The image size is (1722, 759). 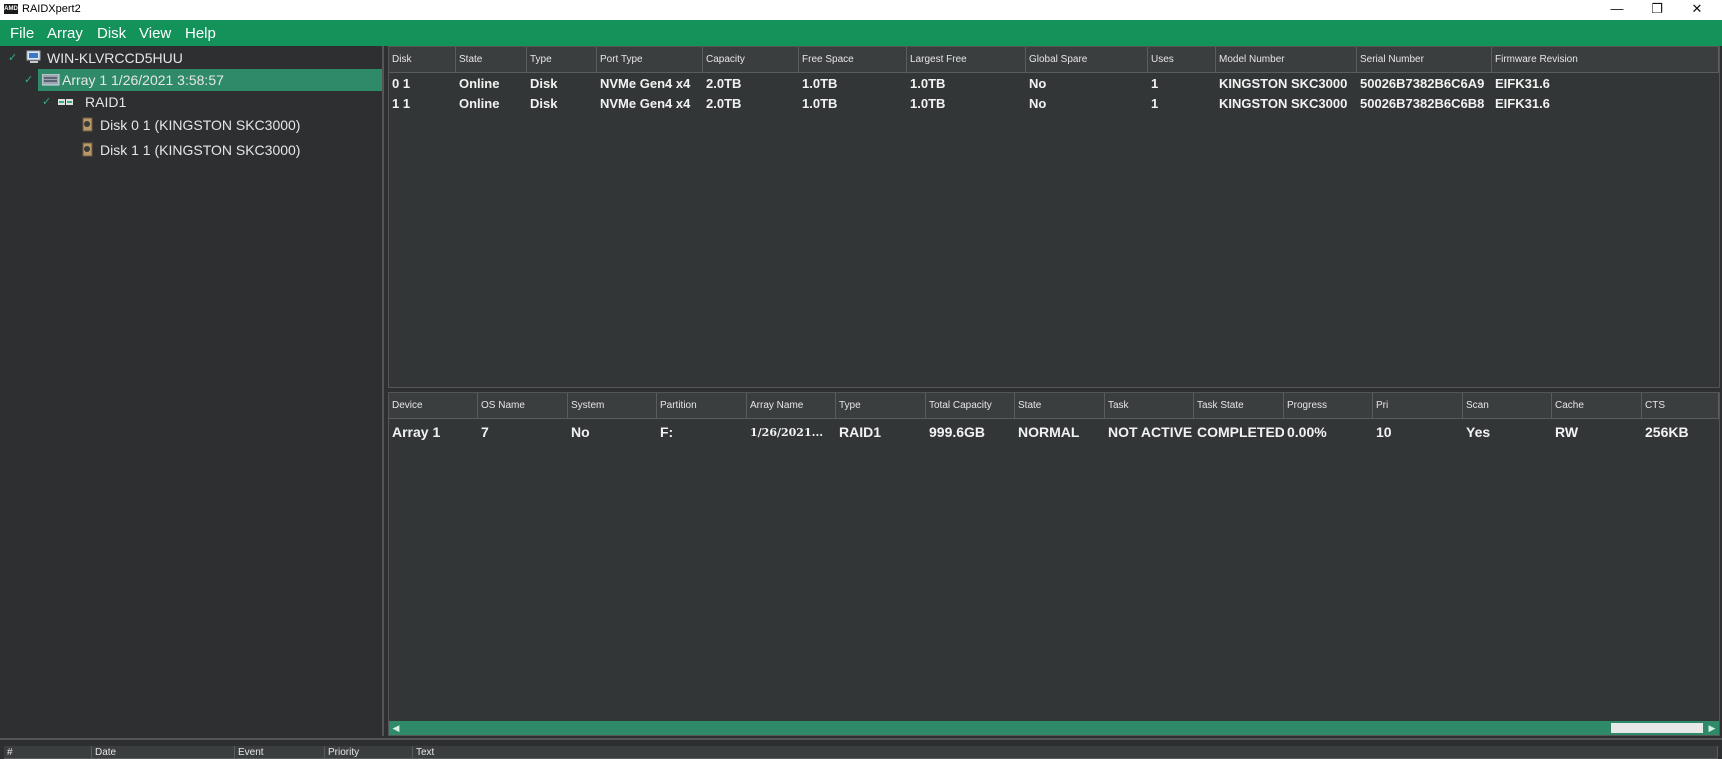 I want to click on tree-item-raid: ✓ RAID1, so click(x=140, y=102).